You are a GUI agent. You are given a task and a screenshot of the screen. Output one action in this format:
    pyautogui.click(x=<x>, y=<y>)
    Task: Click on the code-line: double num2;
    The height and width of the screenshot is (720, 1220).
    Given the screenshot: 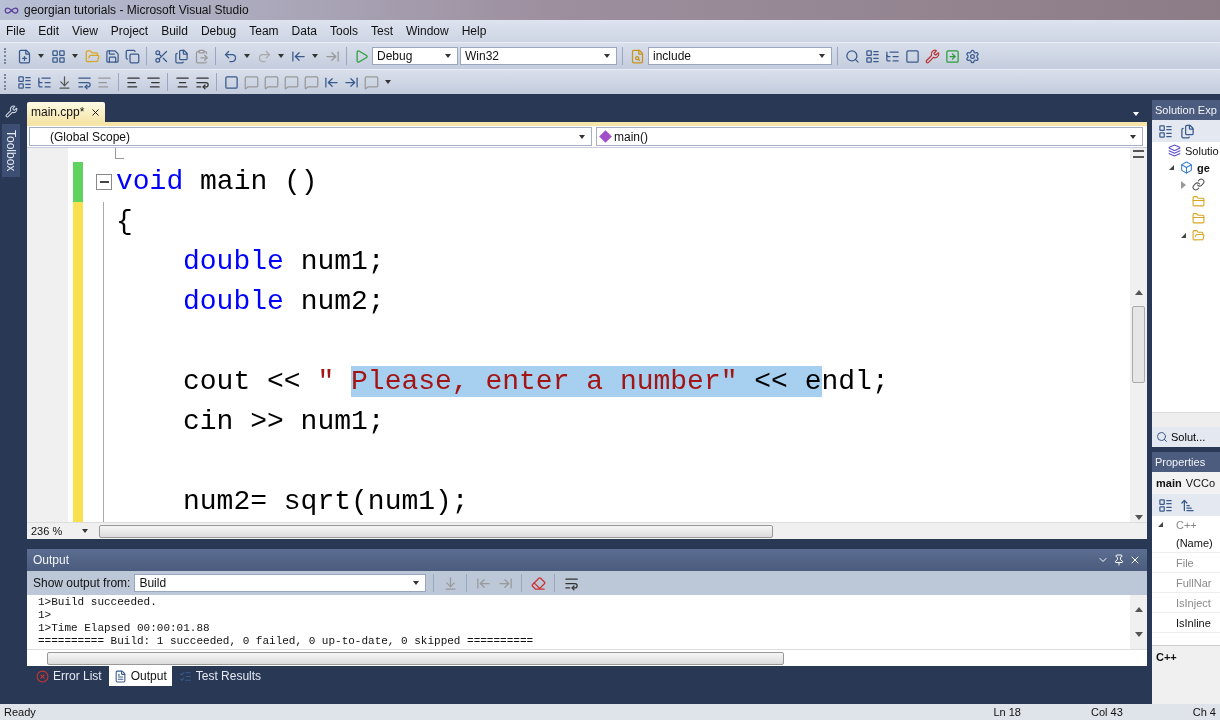 What is the action you would take?
    pyautogui.click(x=284, y=302)
    